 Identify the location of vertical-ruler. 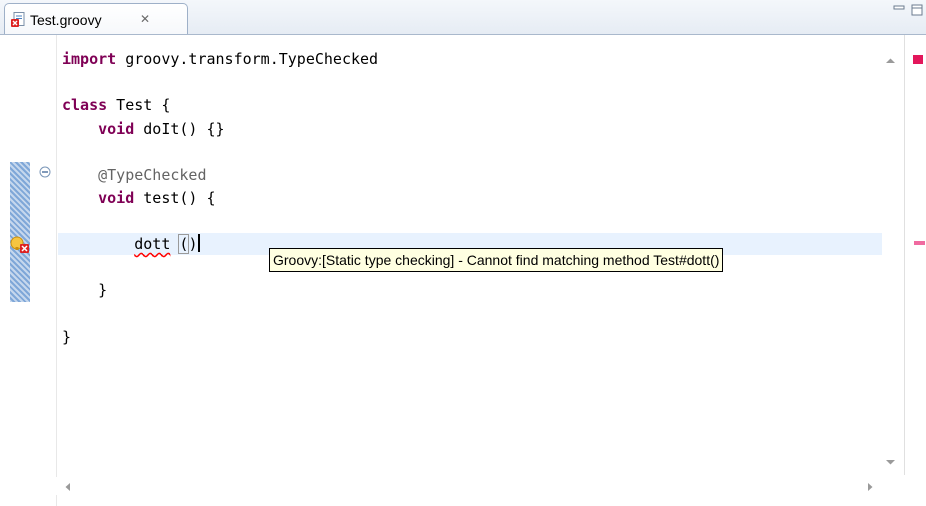
(17, 270).